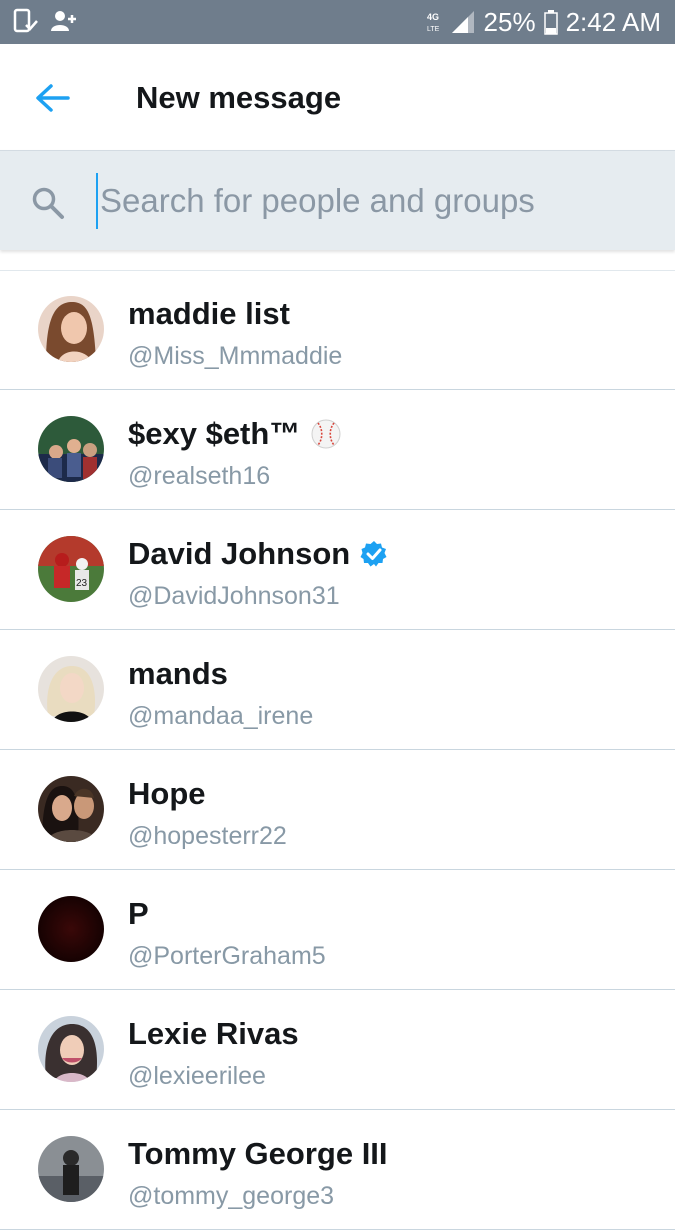  I want to click on contact-row: Hope @hopesterr22, so click(337, 810).